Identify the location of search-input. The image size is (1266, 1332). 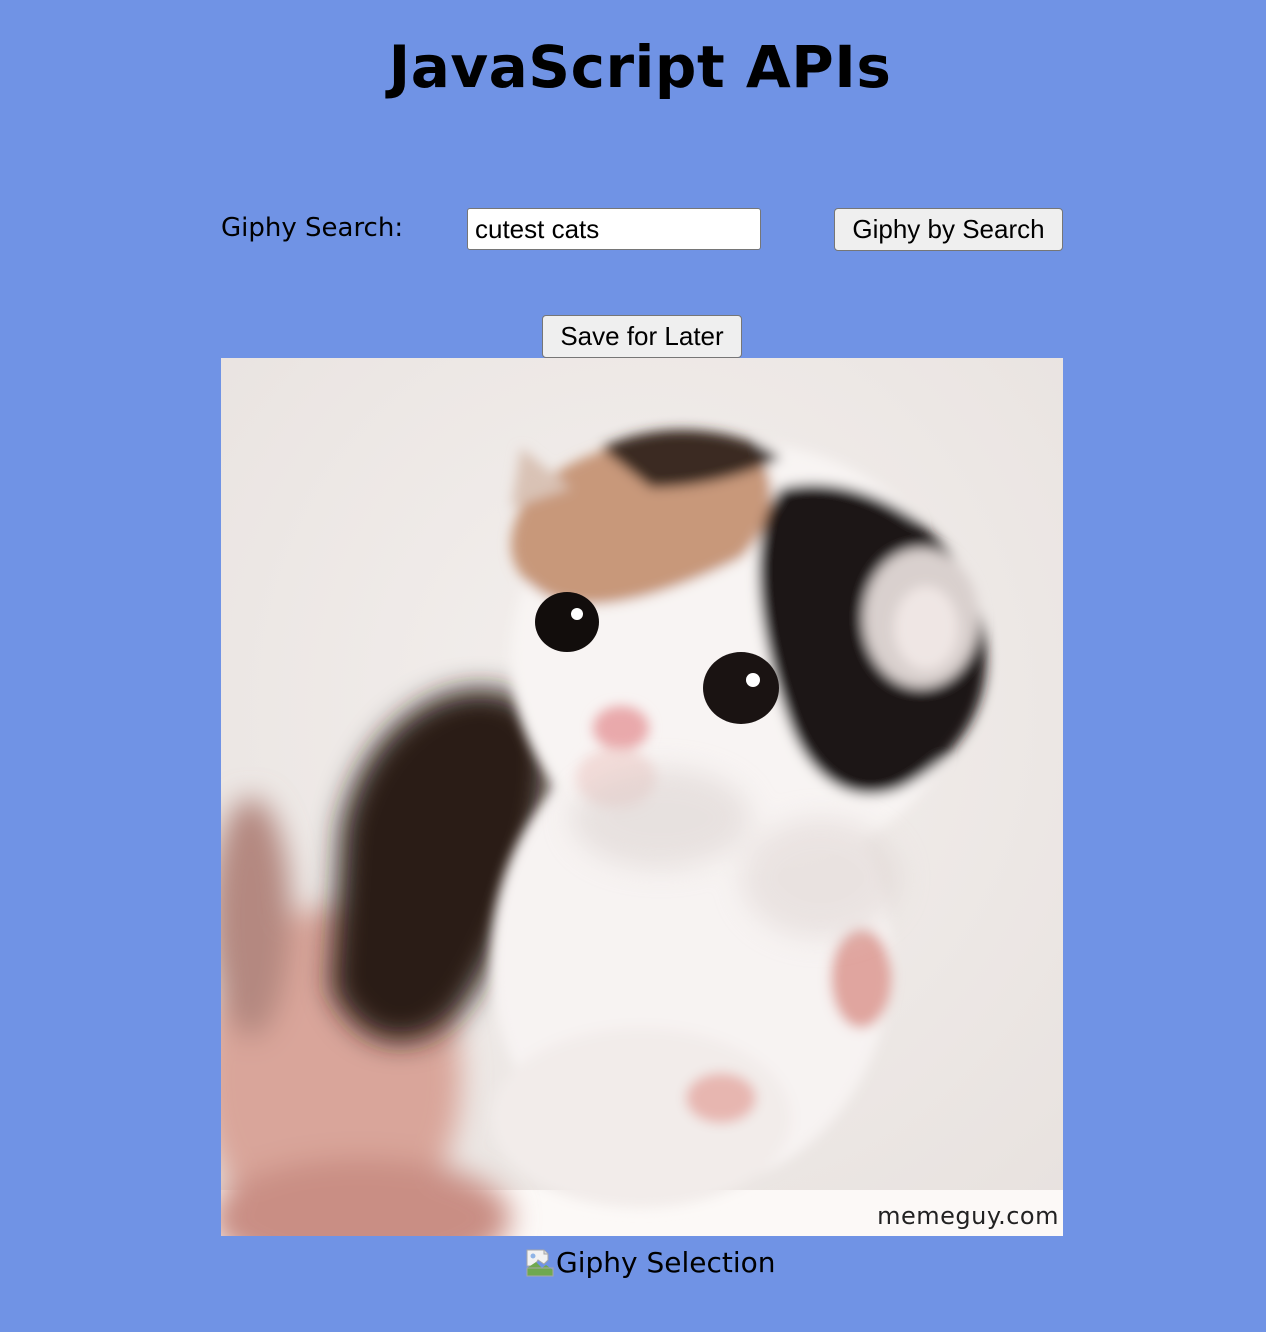
(614, 229).